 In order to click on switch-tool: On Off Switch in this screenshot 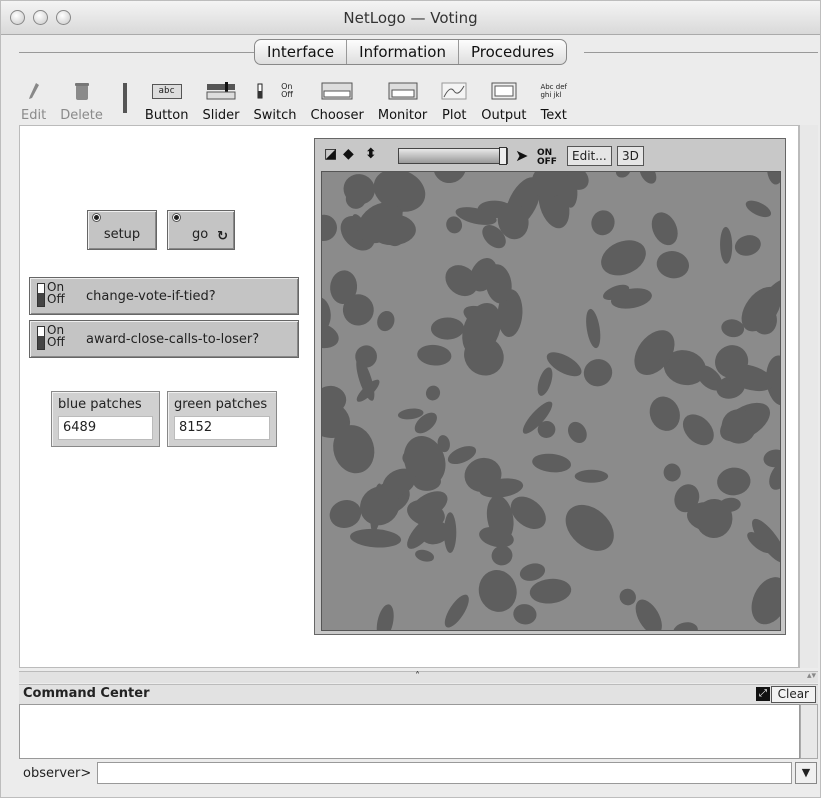, I will do `click(275, 101)`.